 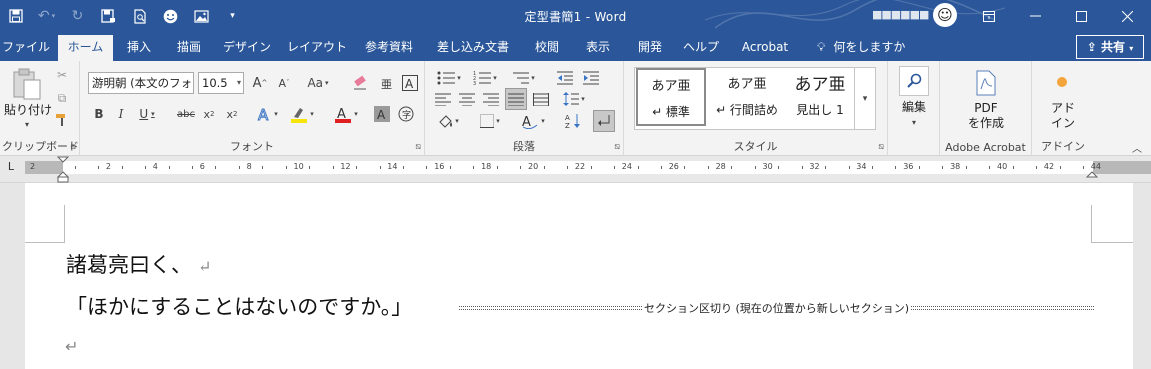 What do you see at coordinates (541, 99) in the screenshot?
I see `distributed-icon` at bounding box center [541, 99].